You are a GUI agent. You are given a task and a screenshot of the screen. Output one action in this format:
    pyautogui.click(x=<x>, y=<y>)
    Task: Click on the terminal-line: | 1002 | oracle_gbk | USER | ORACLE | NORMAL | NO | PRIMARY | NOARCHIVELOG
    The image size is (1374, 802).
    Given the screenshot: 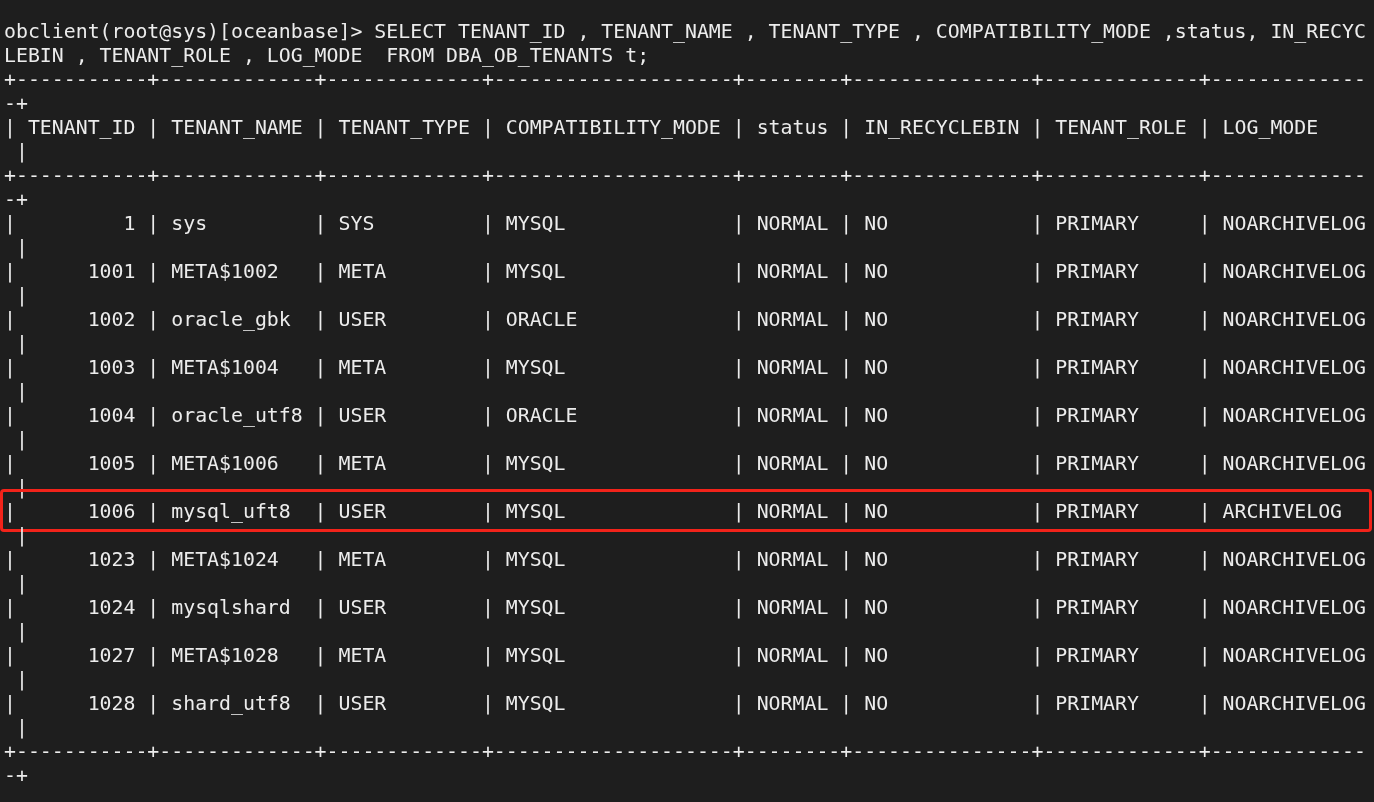 What is the action you would take?
    pyautogui.click(x=685, y=320)
    